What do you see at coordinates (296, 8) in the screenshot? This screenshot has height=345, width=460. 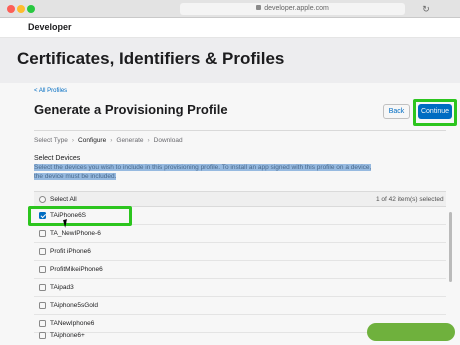 I see `url-text: developer.apple.com` at bounding box center [296, 8].